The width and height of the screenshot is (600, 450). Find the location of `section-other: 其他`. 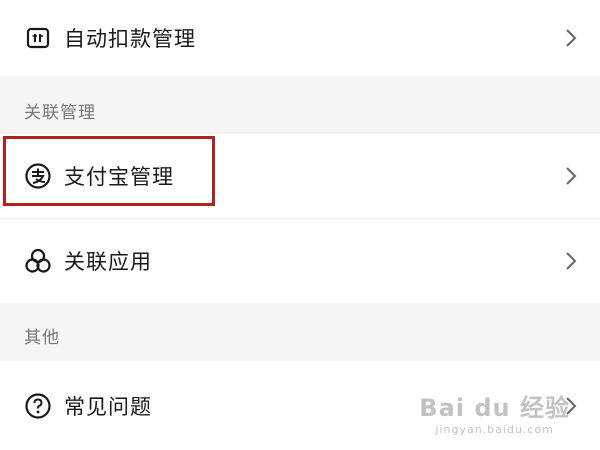

section-other: 其他 is located at coordinates (300, 332).